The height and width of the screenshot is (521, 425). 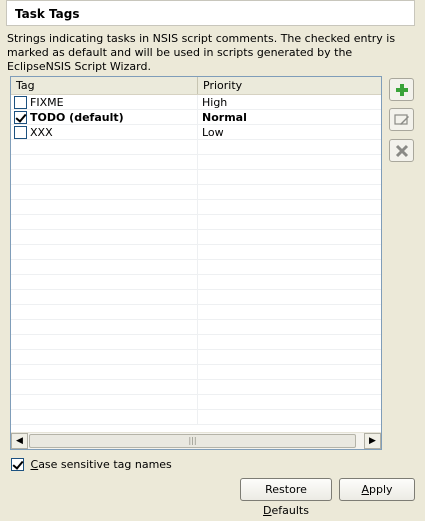 I want to click on column-header-priority: Priority, so click(x=289, y=85).